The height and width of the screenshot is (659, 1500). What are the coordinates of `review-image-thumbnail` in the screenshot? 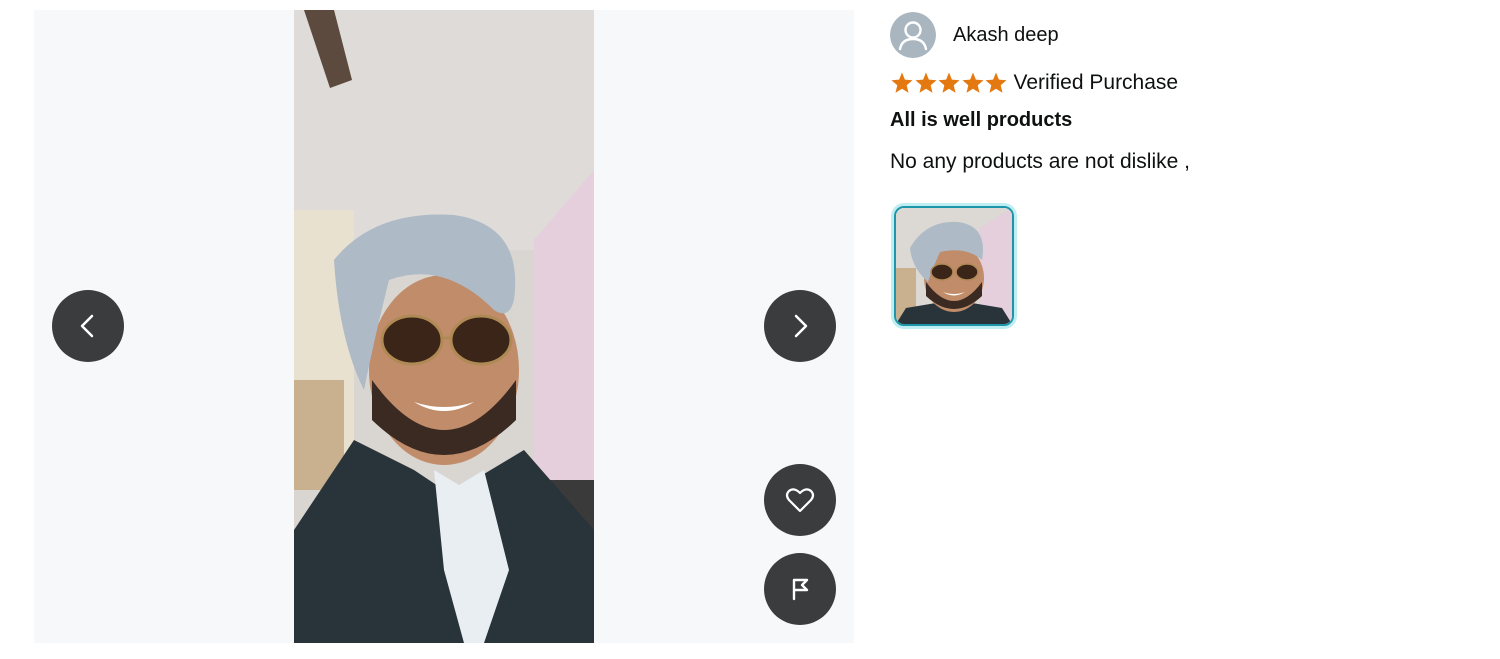 It's located at (954, 266).